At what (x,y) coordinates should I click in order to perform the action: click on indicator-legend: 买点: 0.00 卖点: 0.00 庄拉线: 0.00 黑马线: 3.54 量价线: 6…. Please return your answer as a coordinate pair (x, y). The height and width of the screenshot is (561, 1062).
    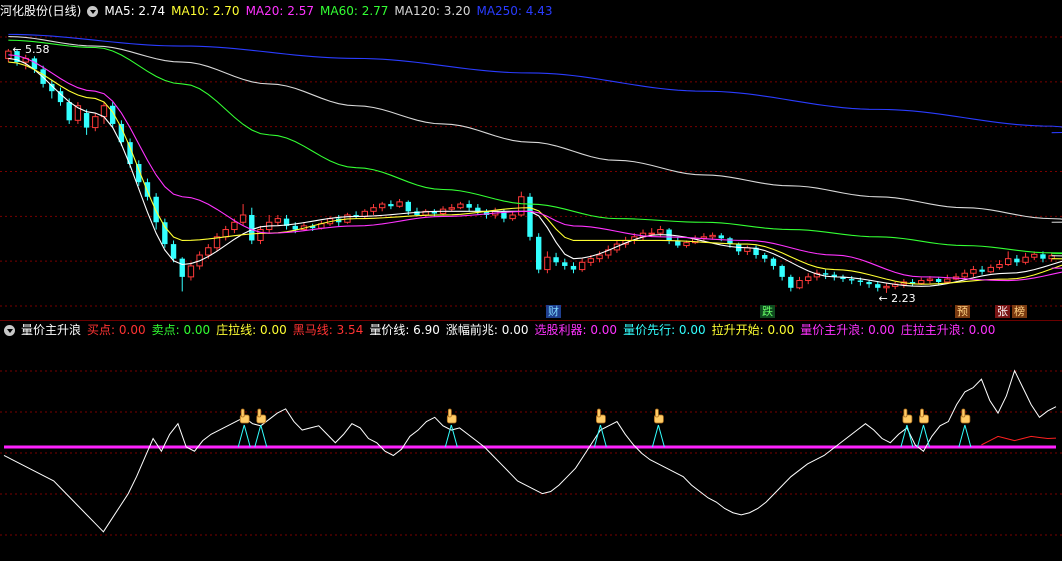
    Looking at the image, I should click on (544, 330).